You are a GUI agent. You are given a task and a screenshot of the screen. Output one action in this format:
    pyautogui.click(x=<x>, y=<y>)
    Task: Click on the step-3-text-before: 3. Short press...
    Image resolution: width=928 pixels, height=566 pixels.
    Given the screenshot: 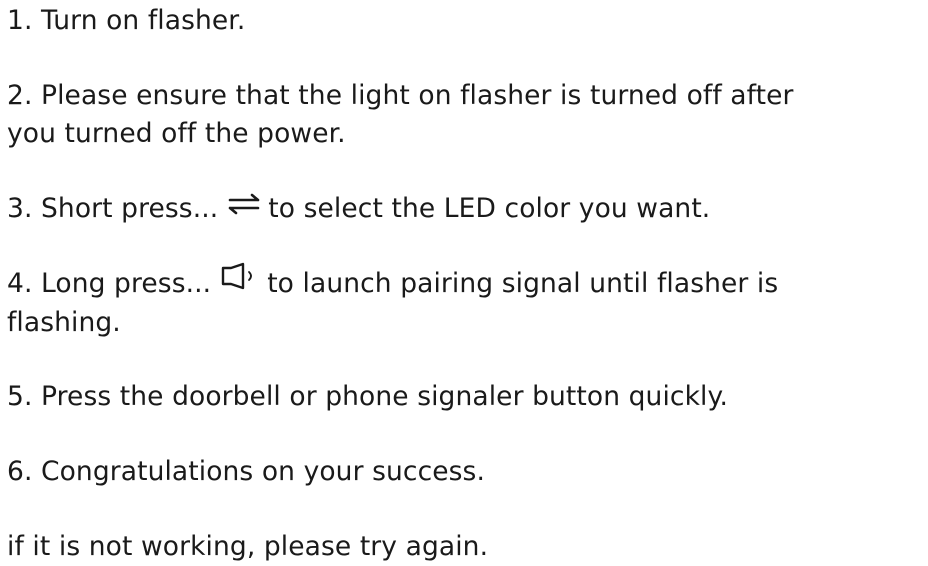 What is the action you would take?
    pyautogui.click(x=113, y=208)
    